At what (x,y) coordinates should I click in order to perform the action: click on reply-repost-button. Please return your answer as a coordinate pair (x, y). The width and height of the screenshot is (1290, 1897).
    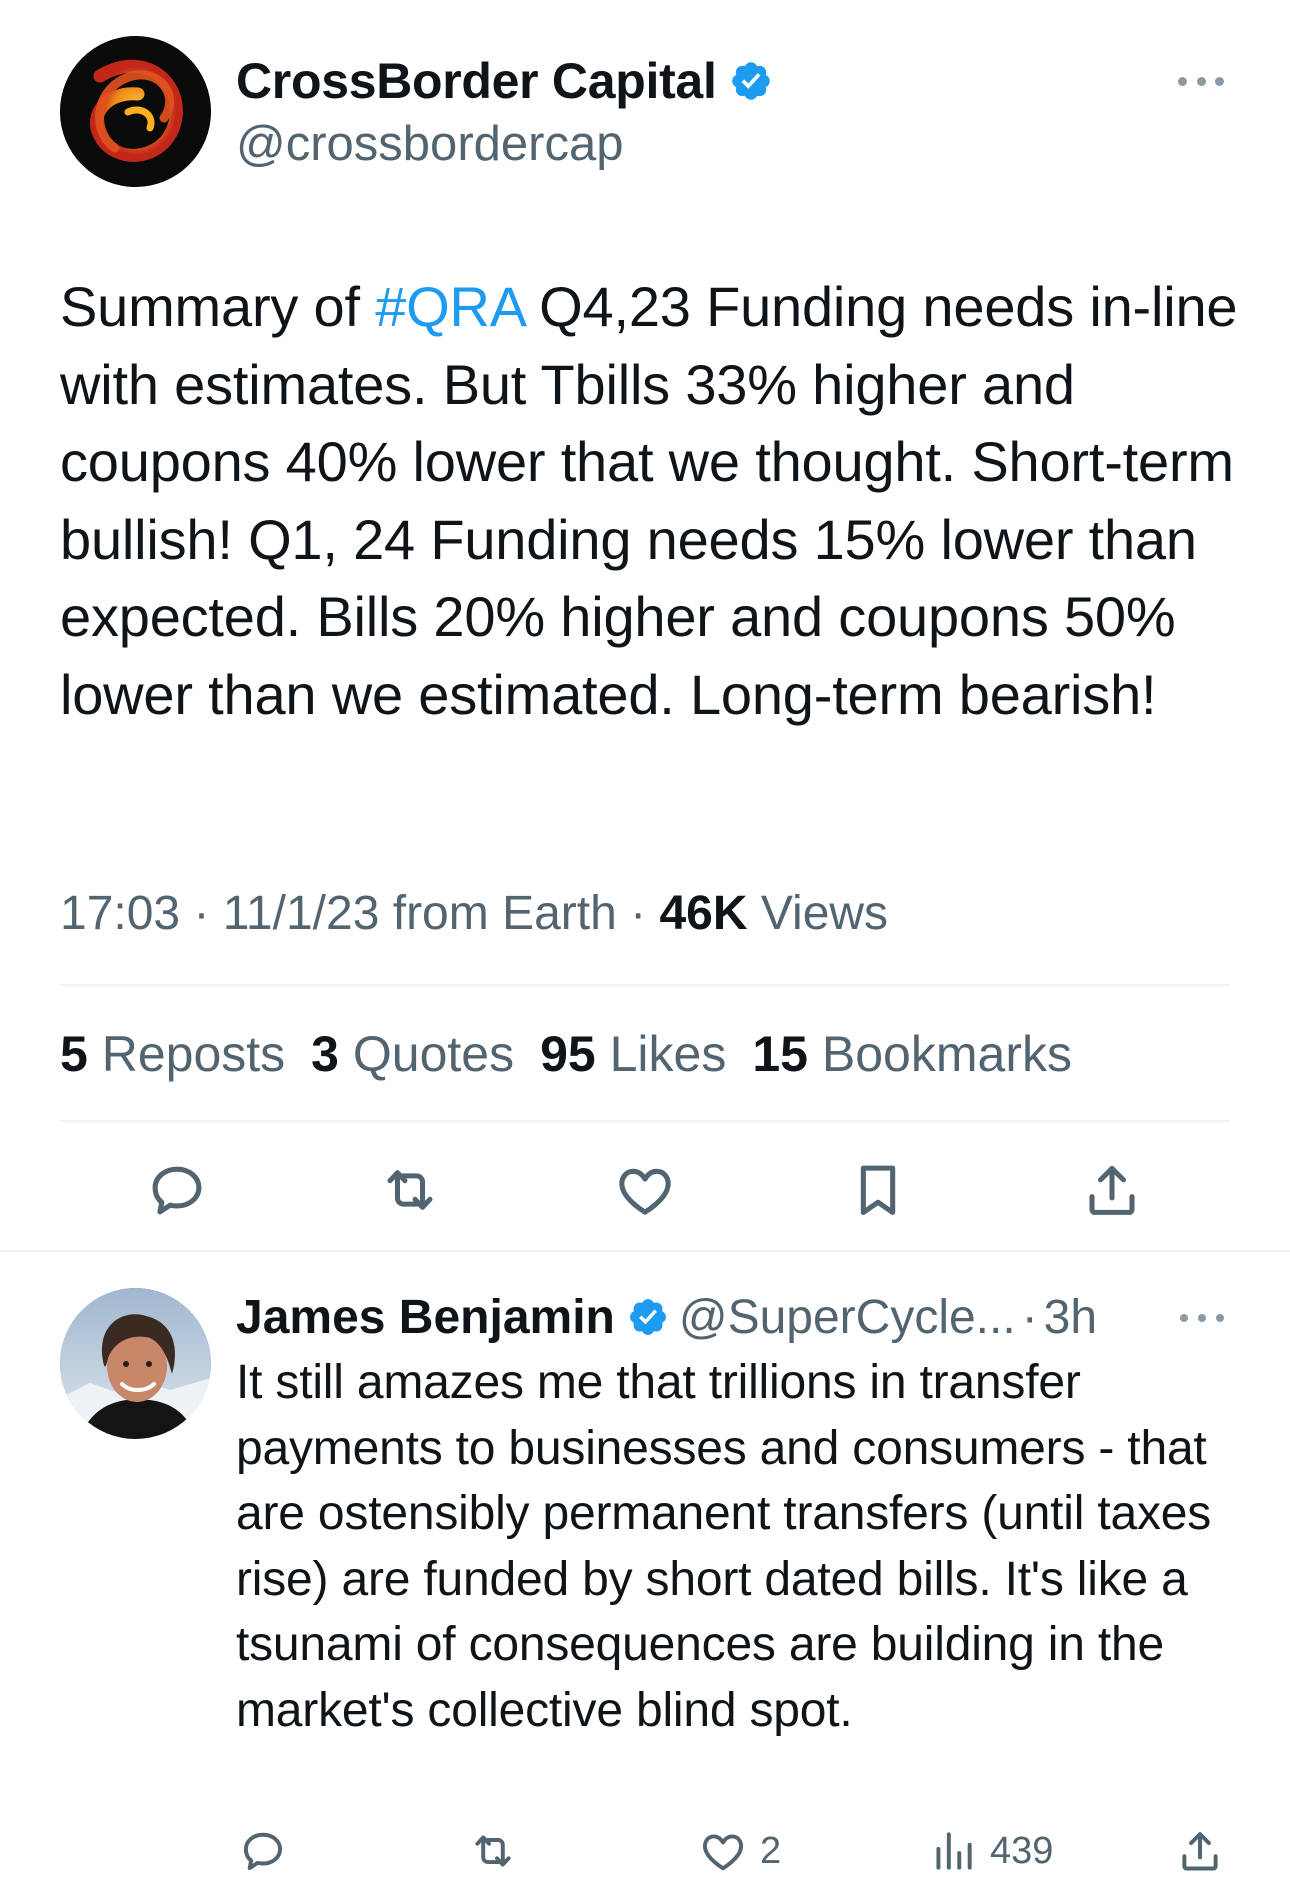
    Looking at the image, I should click on (493, 1851).